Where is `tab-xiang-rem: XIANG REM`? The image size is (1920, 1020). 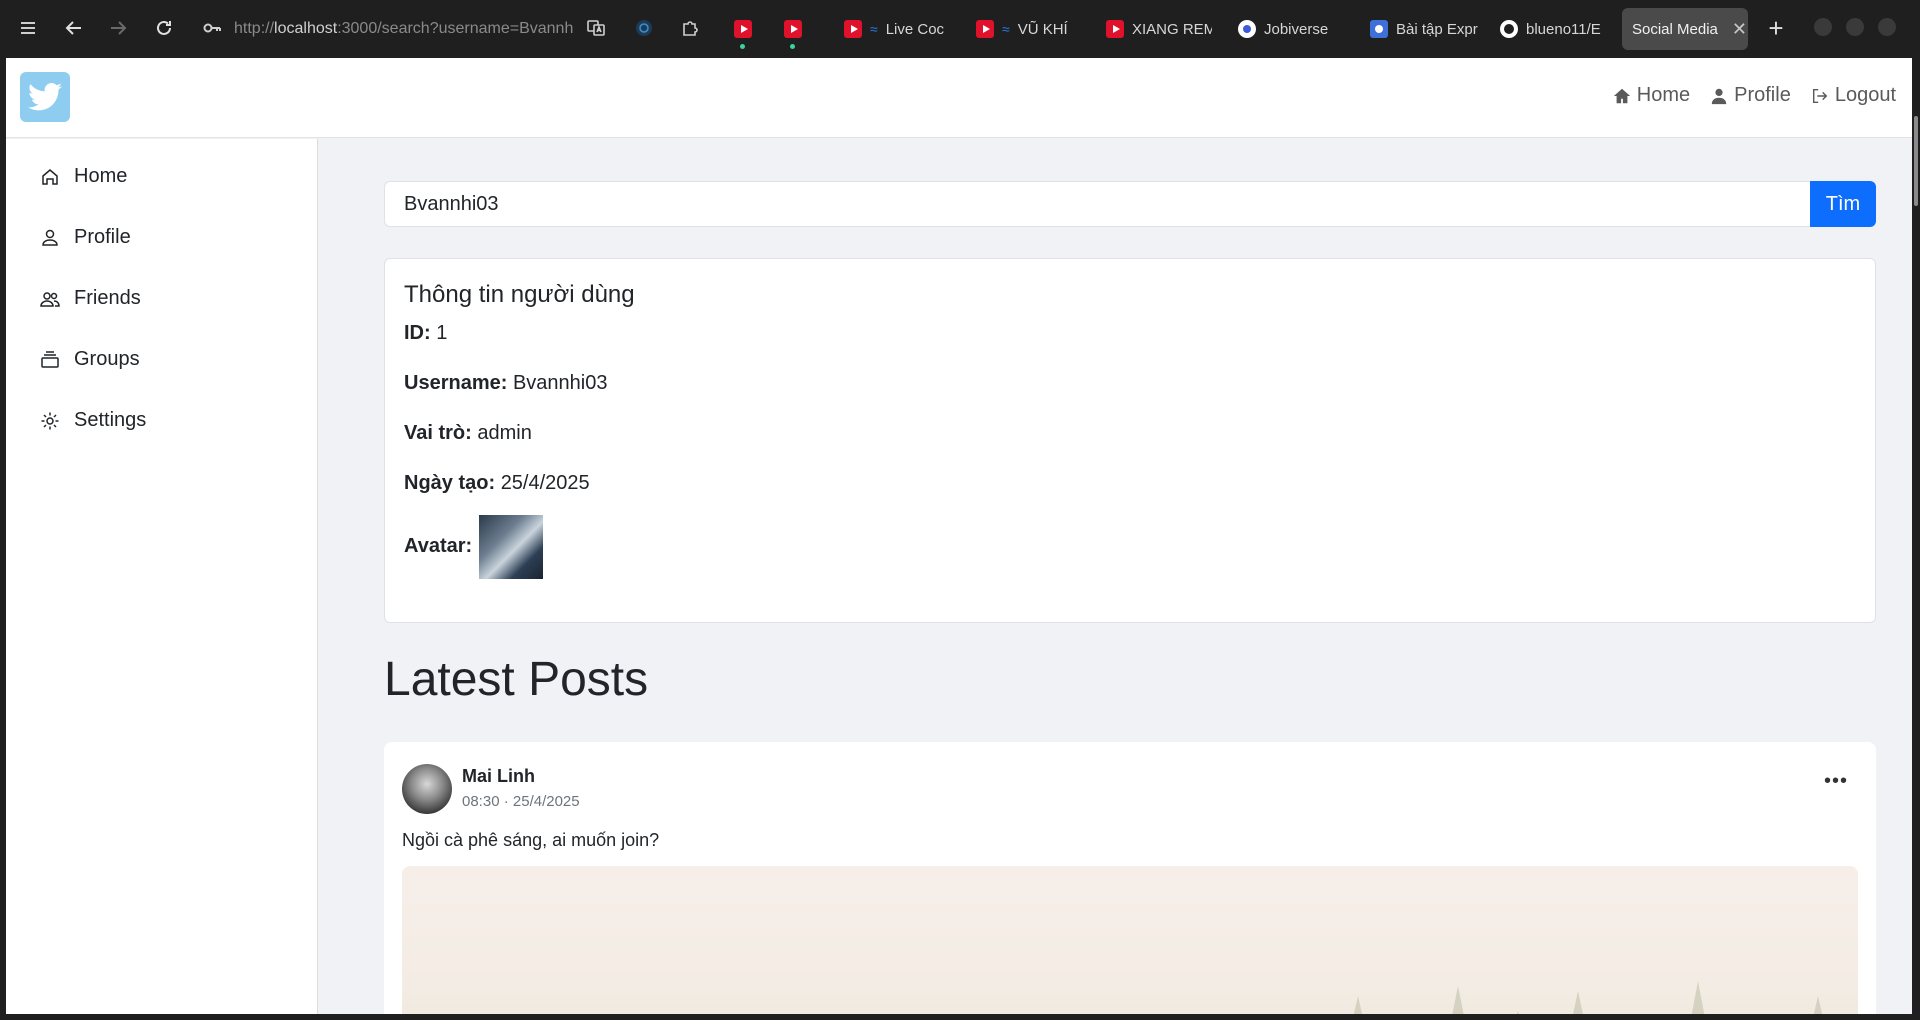
tab-xiang-rem: XIANG REM is located at coordinates (1156, 29).